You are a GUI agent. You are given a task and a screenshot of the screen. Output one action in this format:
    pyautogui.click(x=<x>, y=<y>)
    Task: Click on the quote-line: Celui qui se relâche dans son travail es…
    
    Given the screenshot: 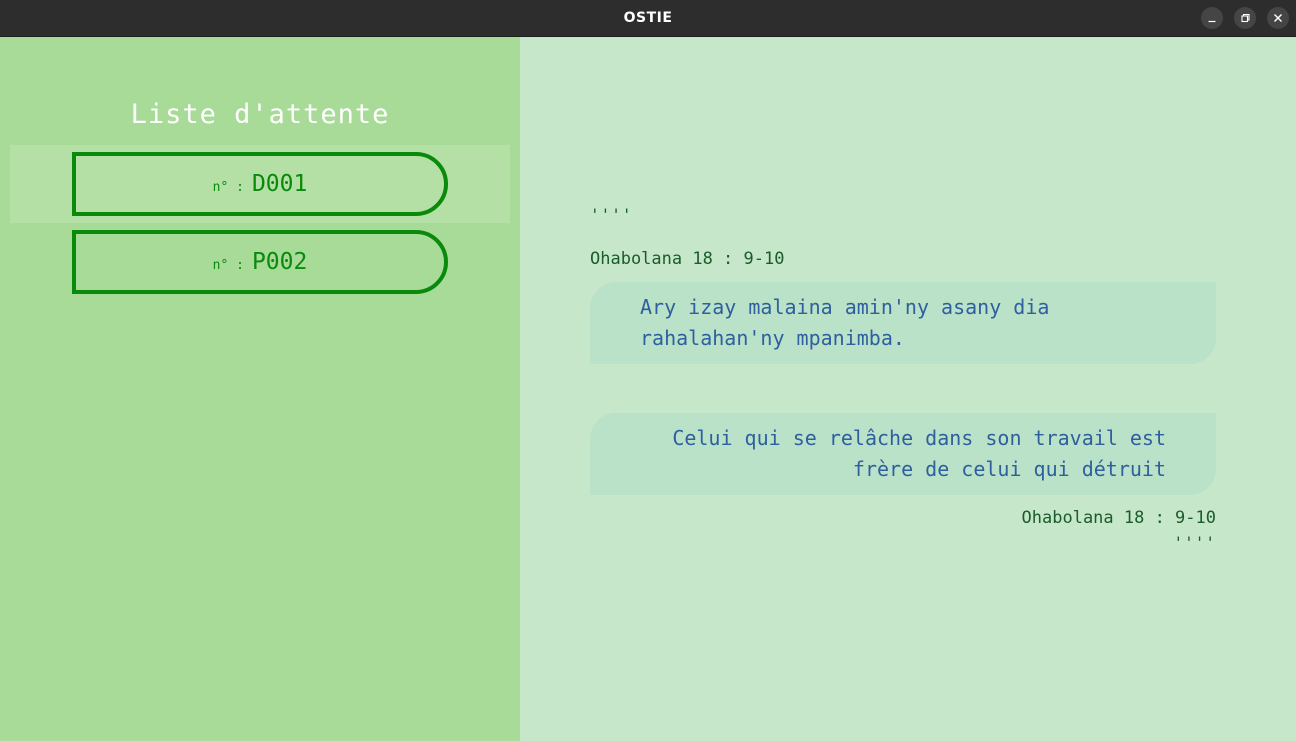 What is the action you would take?
    pyautogui.click(x=919, y=438)
    